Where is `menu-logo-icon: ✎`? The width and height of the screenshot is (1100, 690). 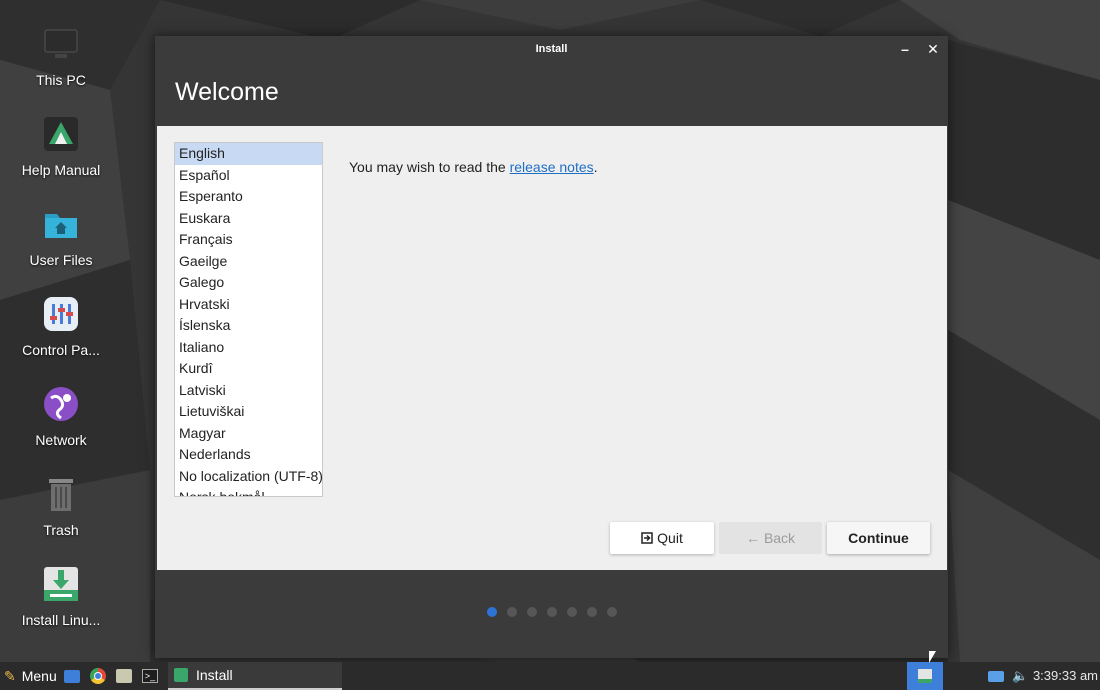 menu-logo-icon: ✎ is located at coordinates (10, 675).